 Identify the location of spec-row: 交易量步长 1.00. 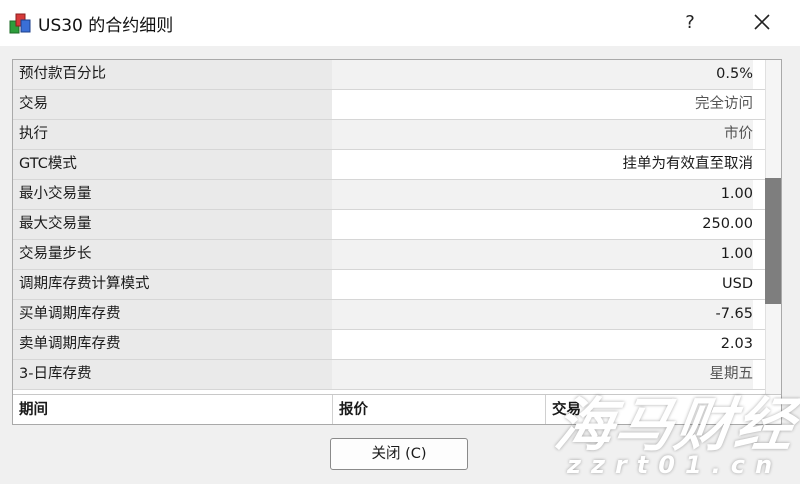
(389, 255).